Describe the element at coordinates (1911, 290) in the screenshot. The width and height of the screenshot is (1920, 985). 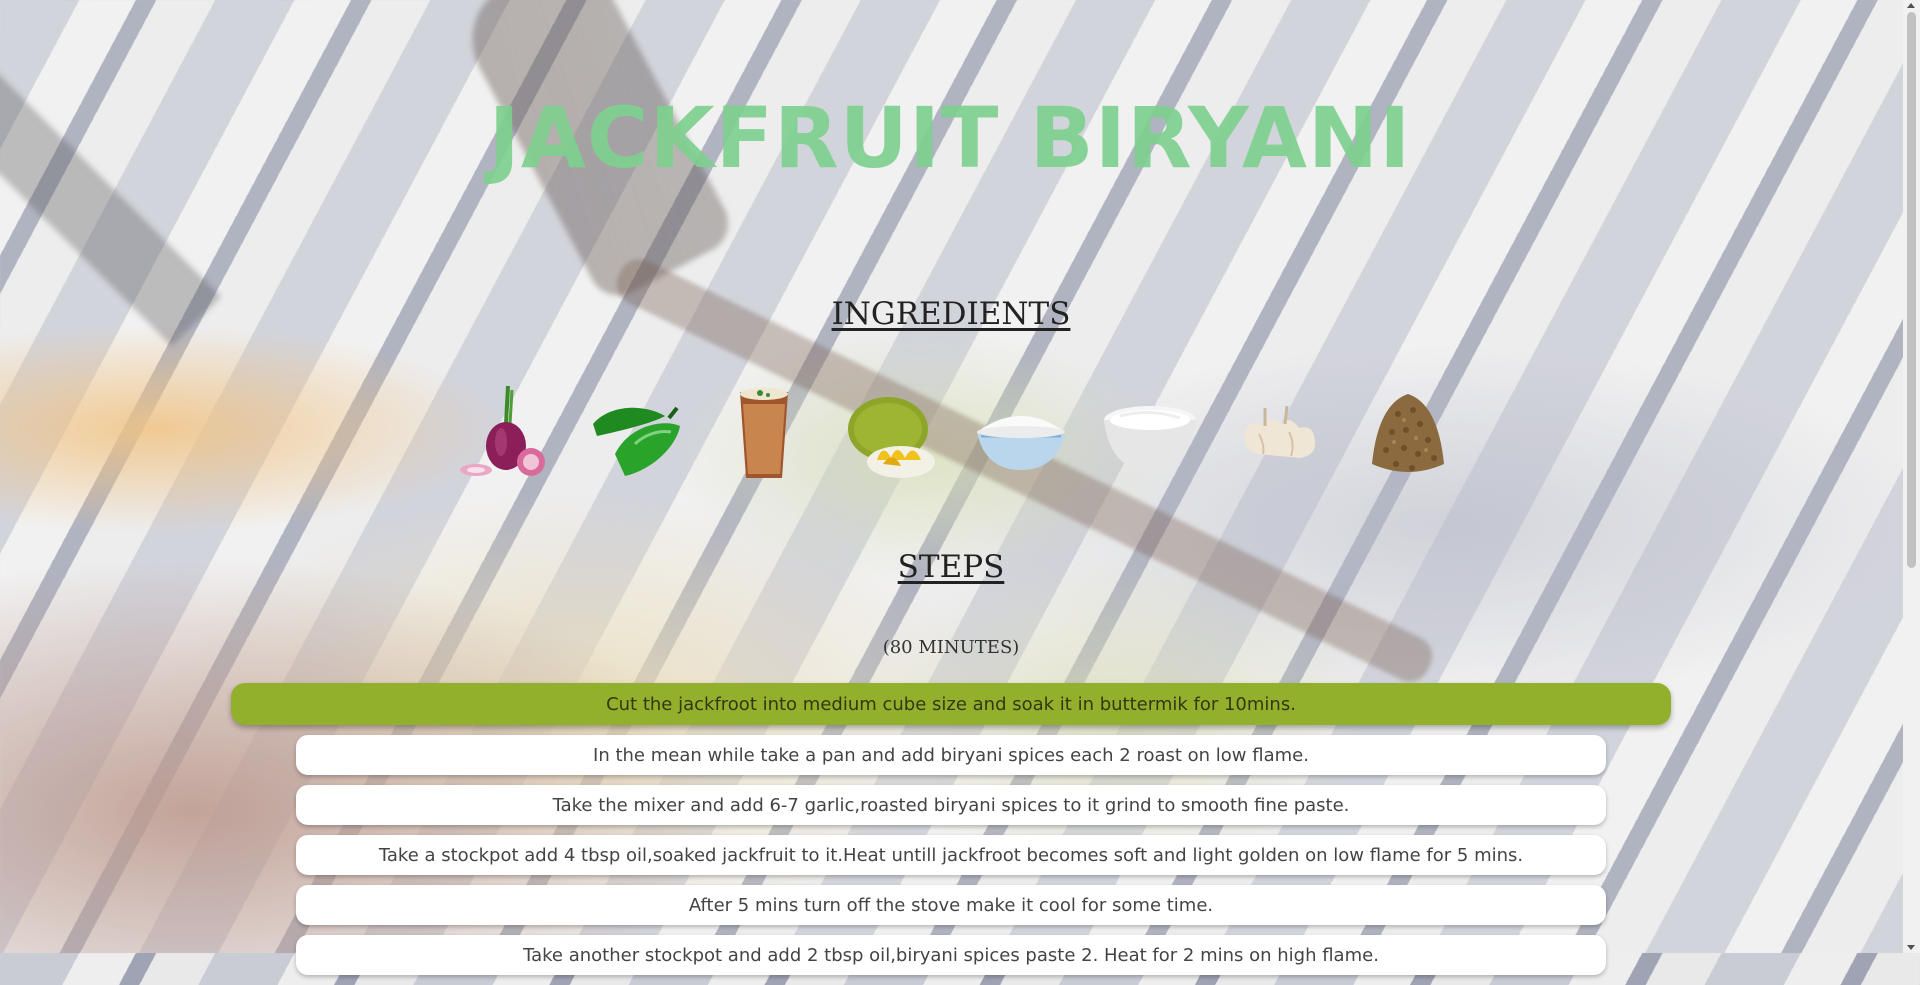
I see `scrollbar-thumb` at that location.